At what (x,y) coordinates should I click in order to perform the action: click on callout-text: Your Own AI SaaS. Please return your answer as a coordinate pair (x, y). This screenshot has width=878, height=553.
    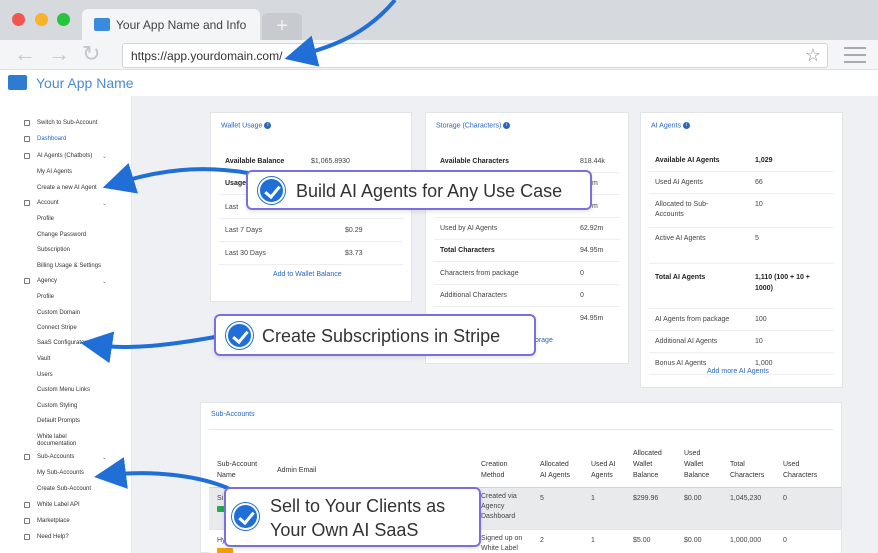
    Looking at the image, I should click on (344, 530).